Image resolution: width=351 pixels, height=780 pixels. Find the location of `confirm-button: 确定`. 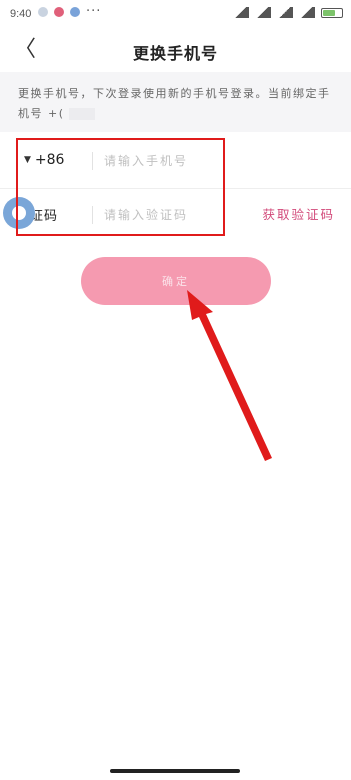

confirm-button: 确定 is located at coordinates (176, 281).